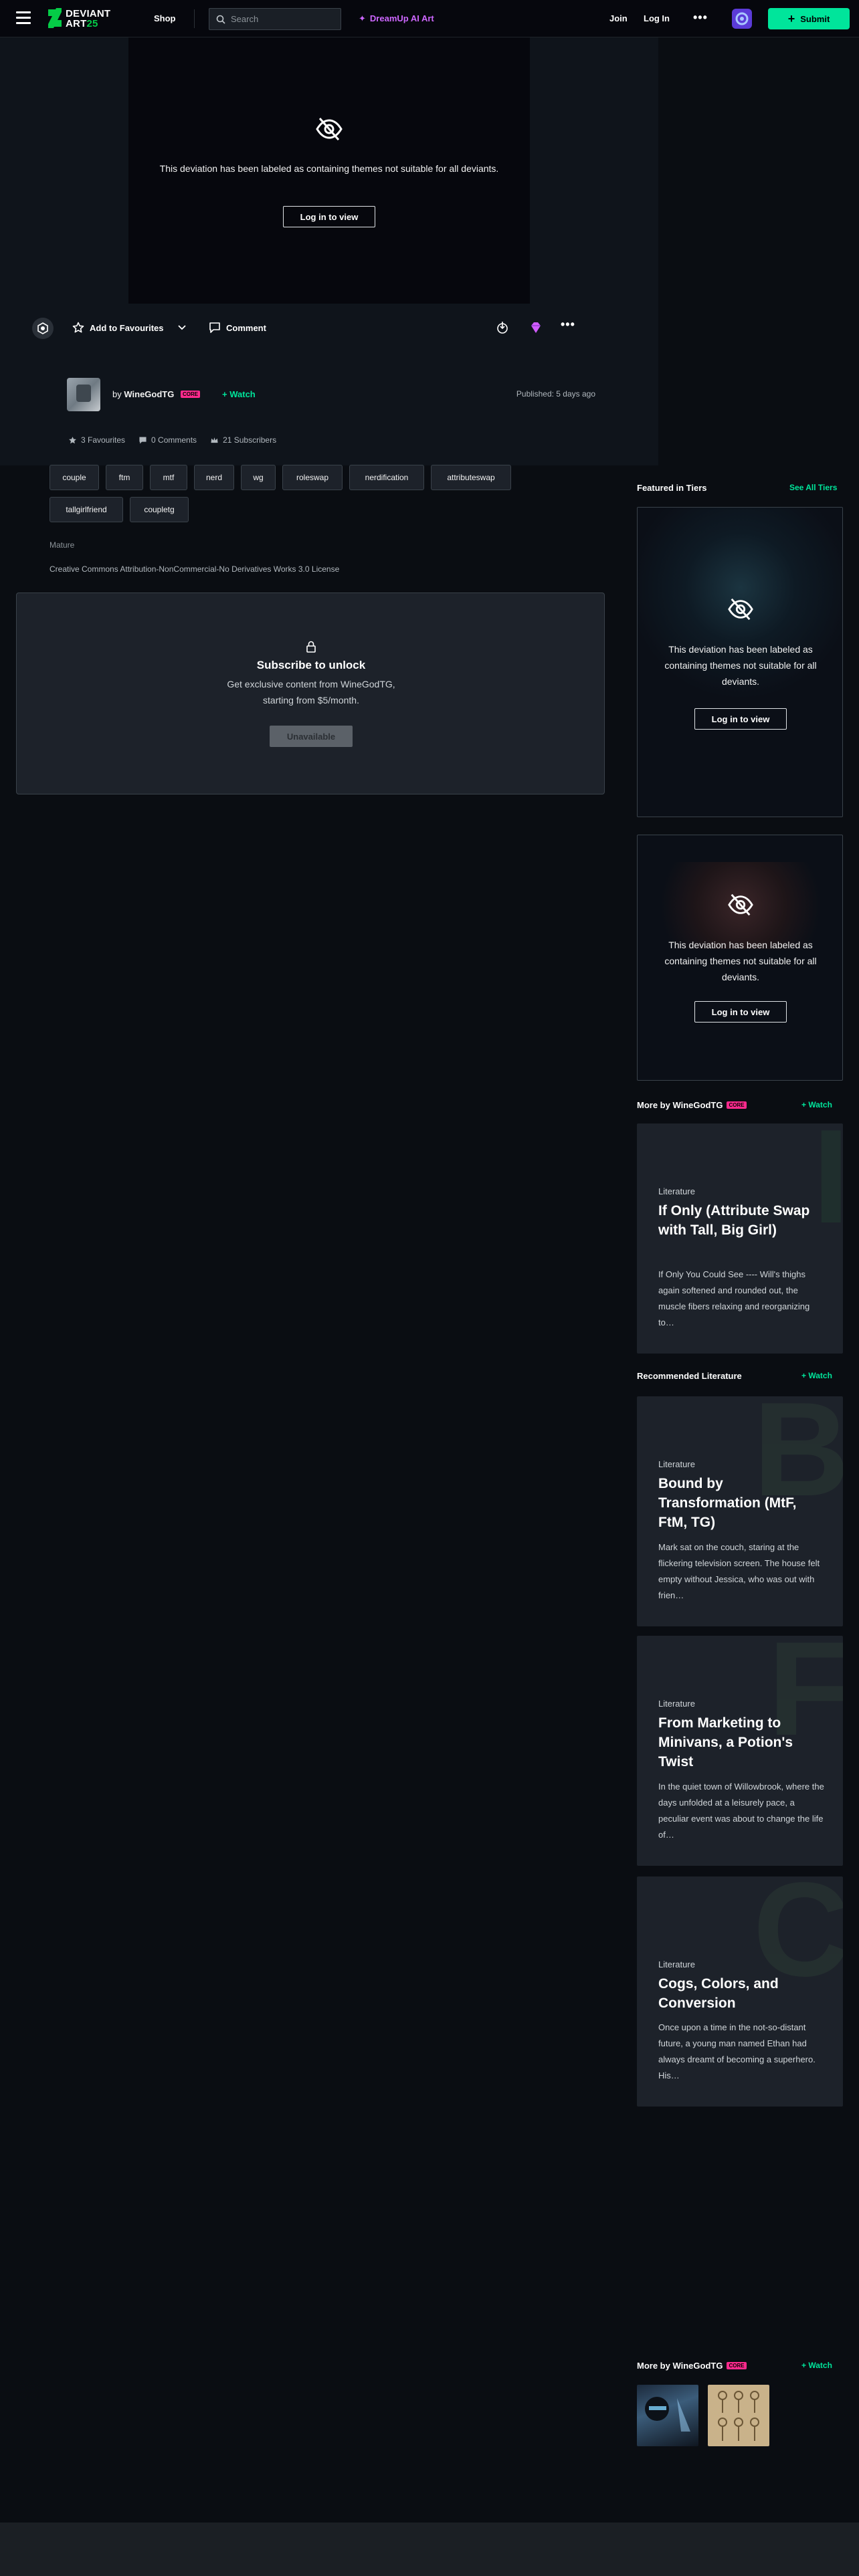 The width and height of the screenshot is (859, 2576). Describe the element at coordinates (124, 478) in the screenshot. I see `tag-chip: ftm` at that location.